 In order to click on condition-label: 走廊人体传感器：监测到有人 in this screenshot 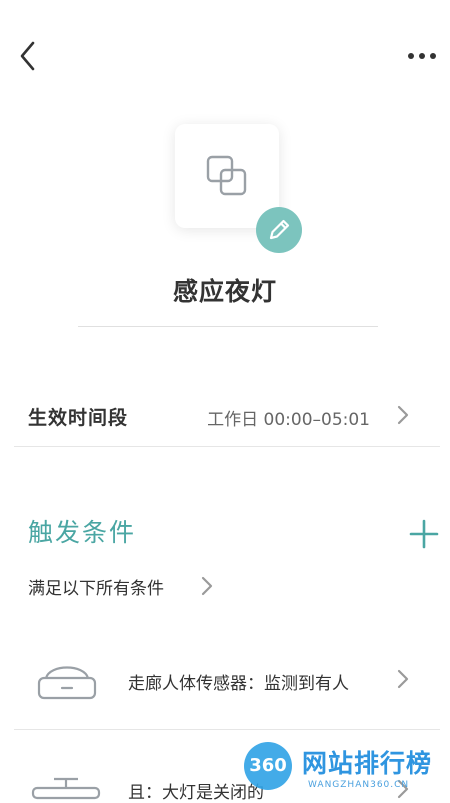, I will do `click(238, 684)`.